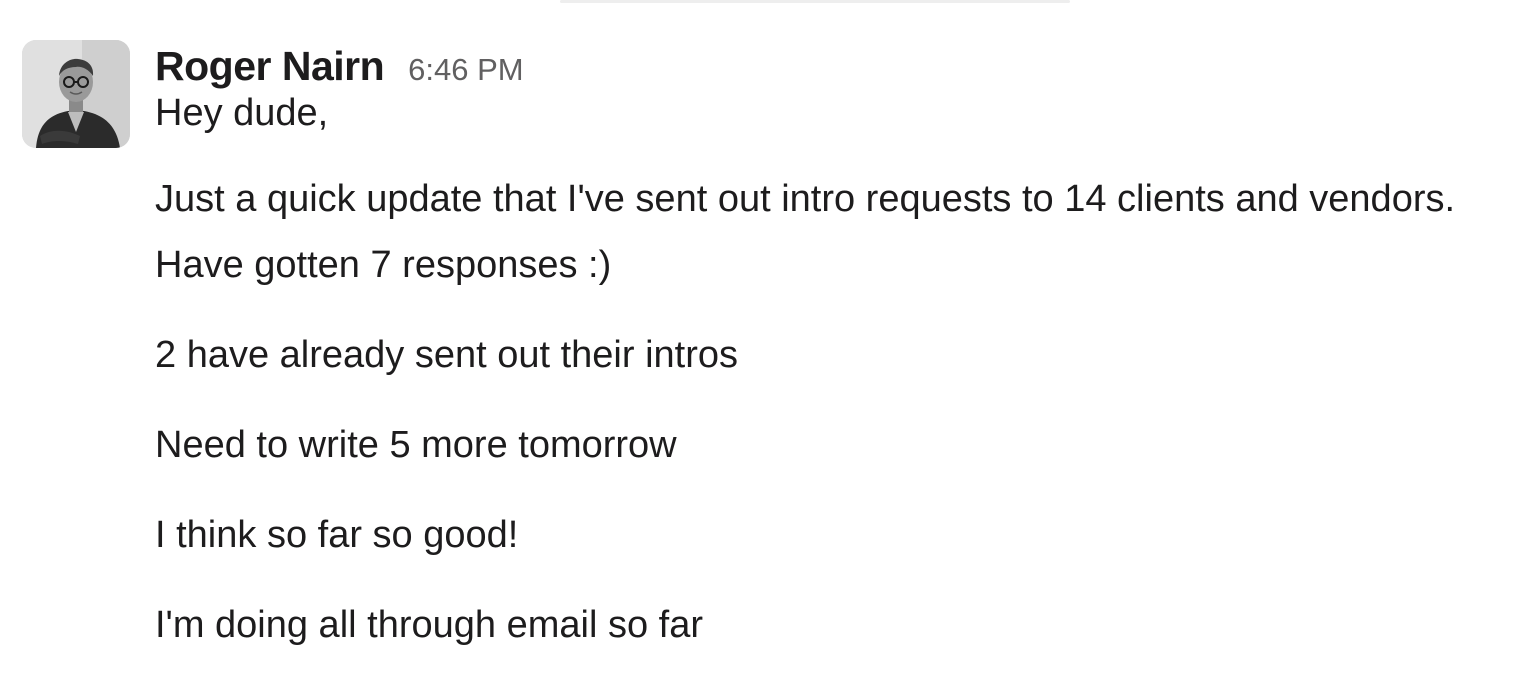  What do you see at coordinates (429, 625) in the screenshot?
I see `message-paragraph: I'm doing all through email so far` at bounding box center [429, 625].